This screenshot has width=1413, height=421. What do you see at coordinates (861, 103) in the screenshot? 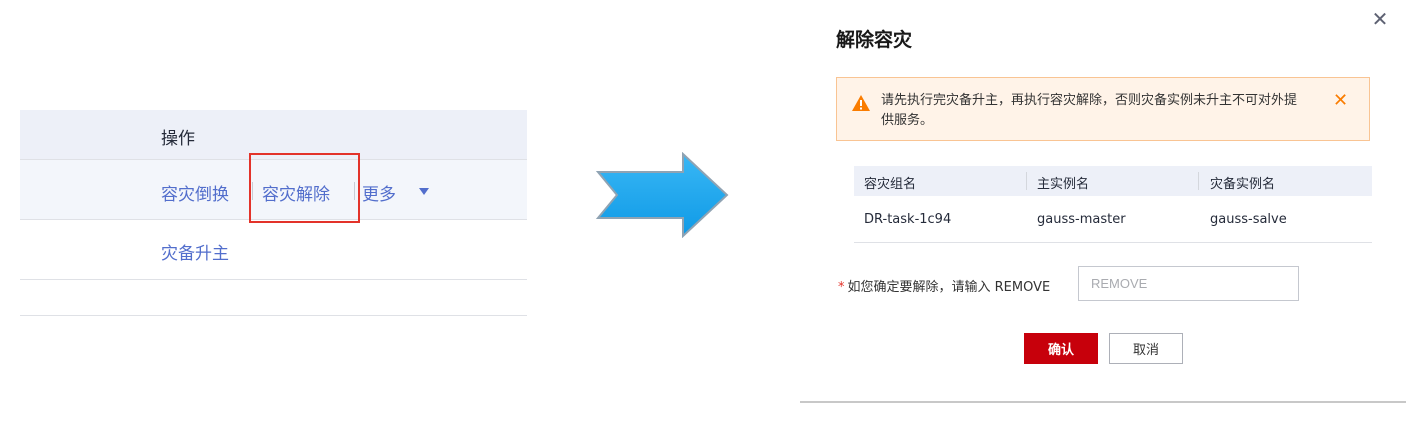
I see `warning-icon` at bounding box center [861, 103].